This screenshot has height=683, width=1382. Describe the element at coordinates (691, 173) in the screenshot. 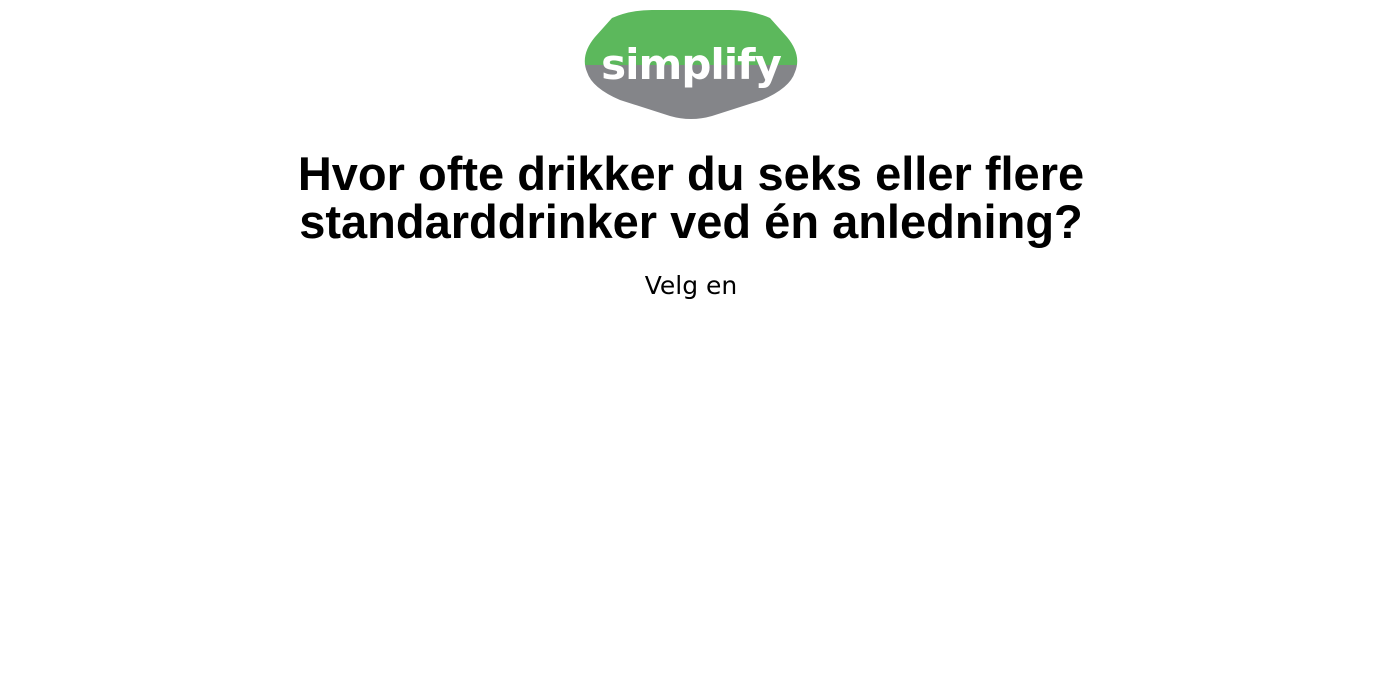

I see `question-line-1: Hvor ofte drikker du seks eller flere` at that location.